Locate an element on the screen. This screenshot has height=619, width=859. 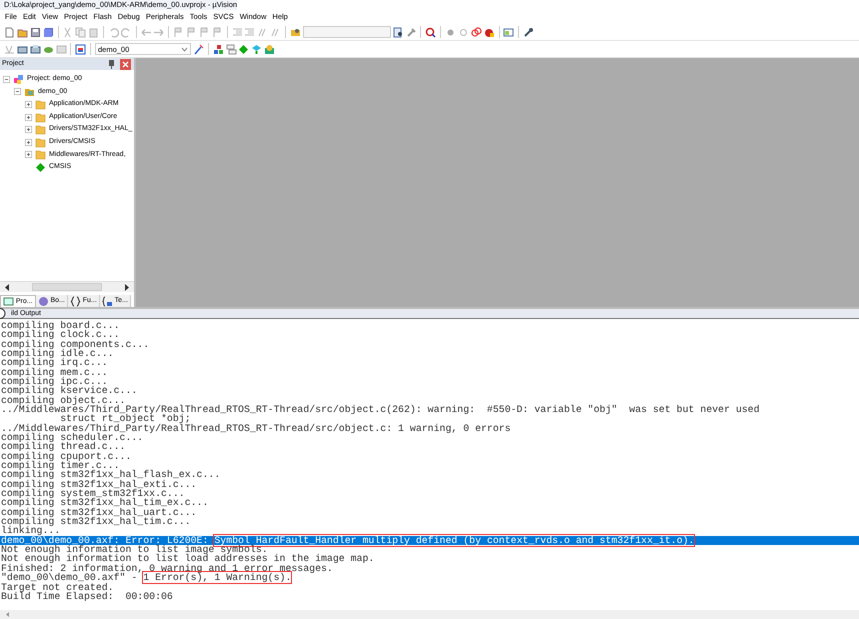
save-icon is located at coordinates (35, 32).